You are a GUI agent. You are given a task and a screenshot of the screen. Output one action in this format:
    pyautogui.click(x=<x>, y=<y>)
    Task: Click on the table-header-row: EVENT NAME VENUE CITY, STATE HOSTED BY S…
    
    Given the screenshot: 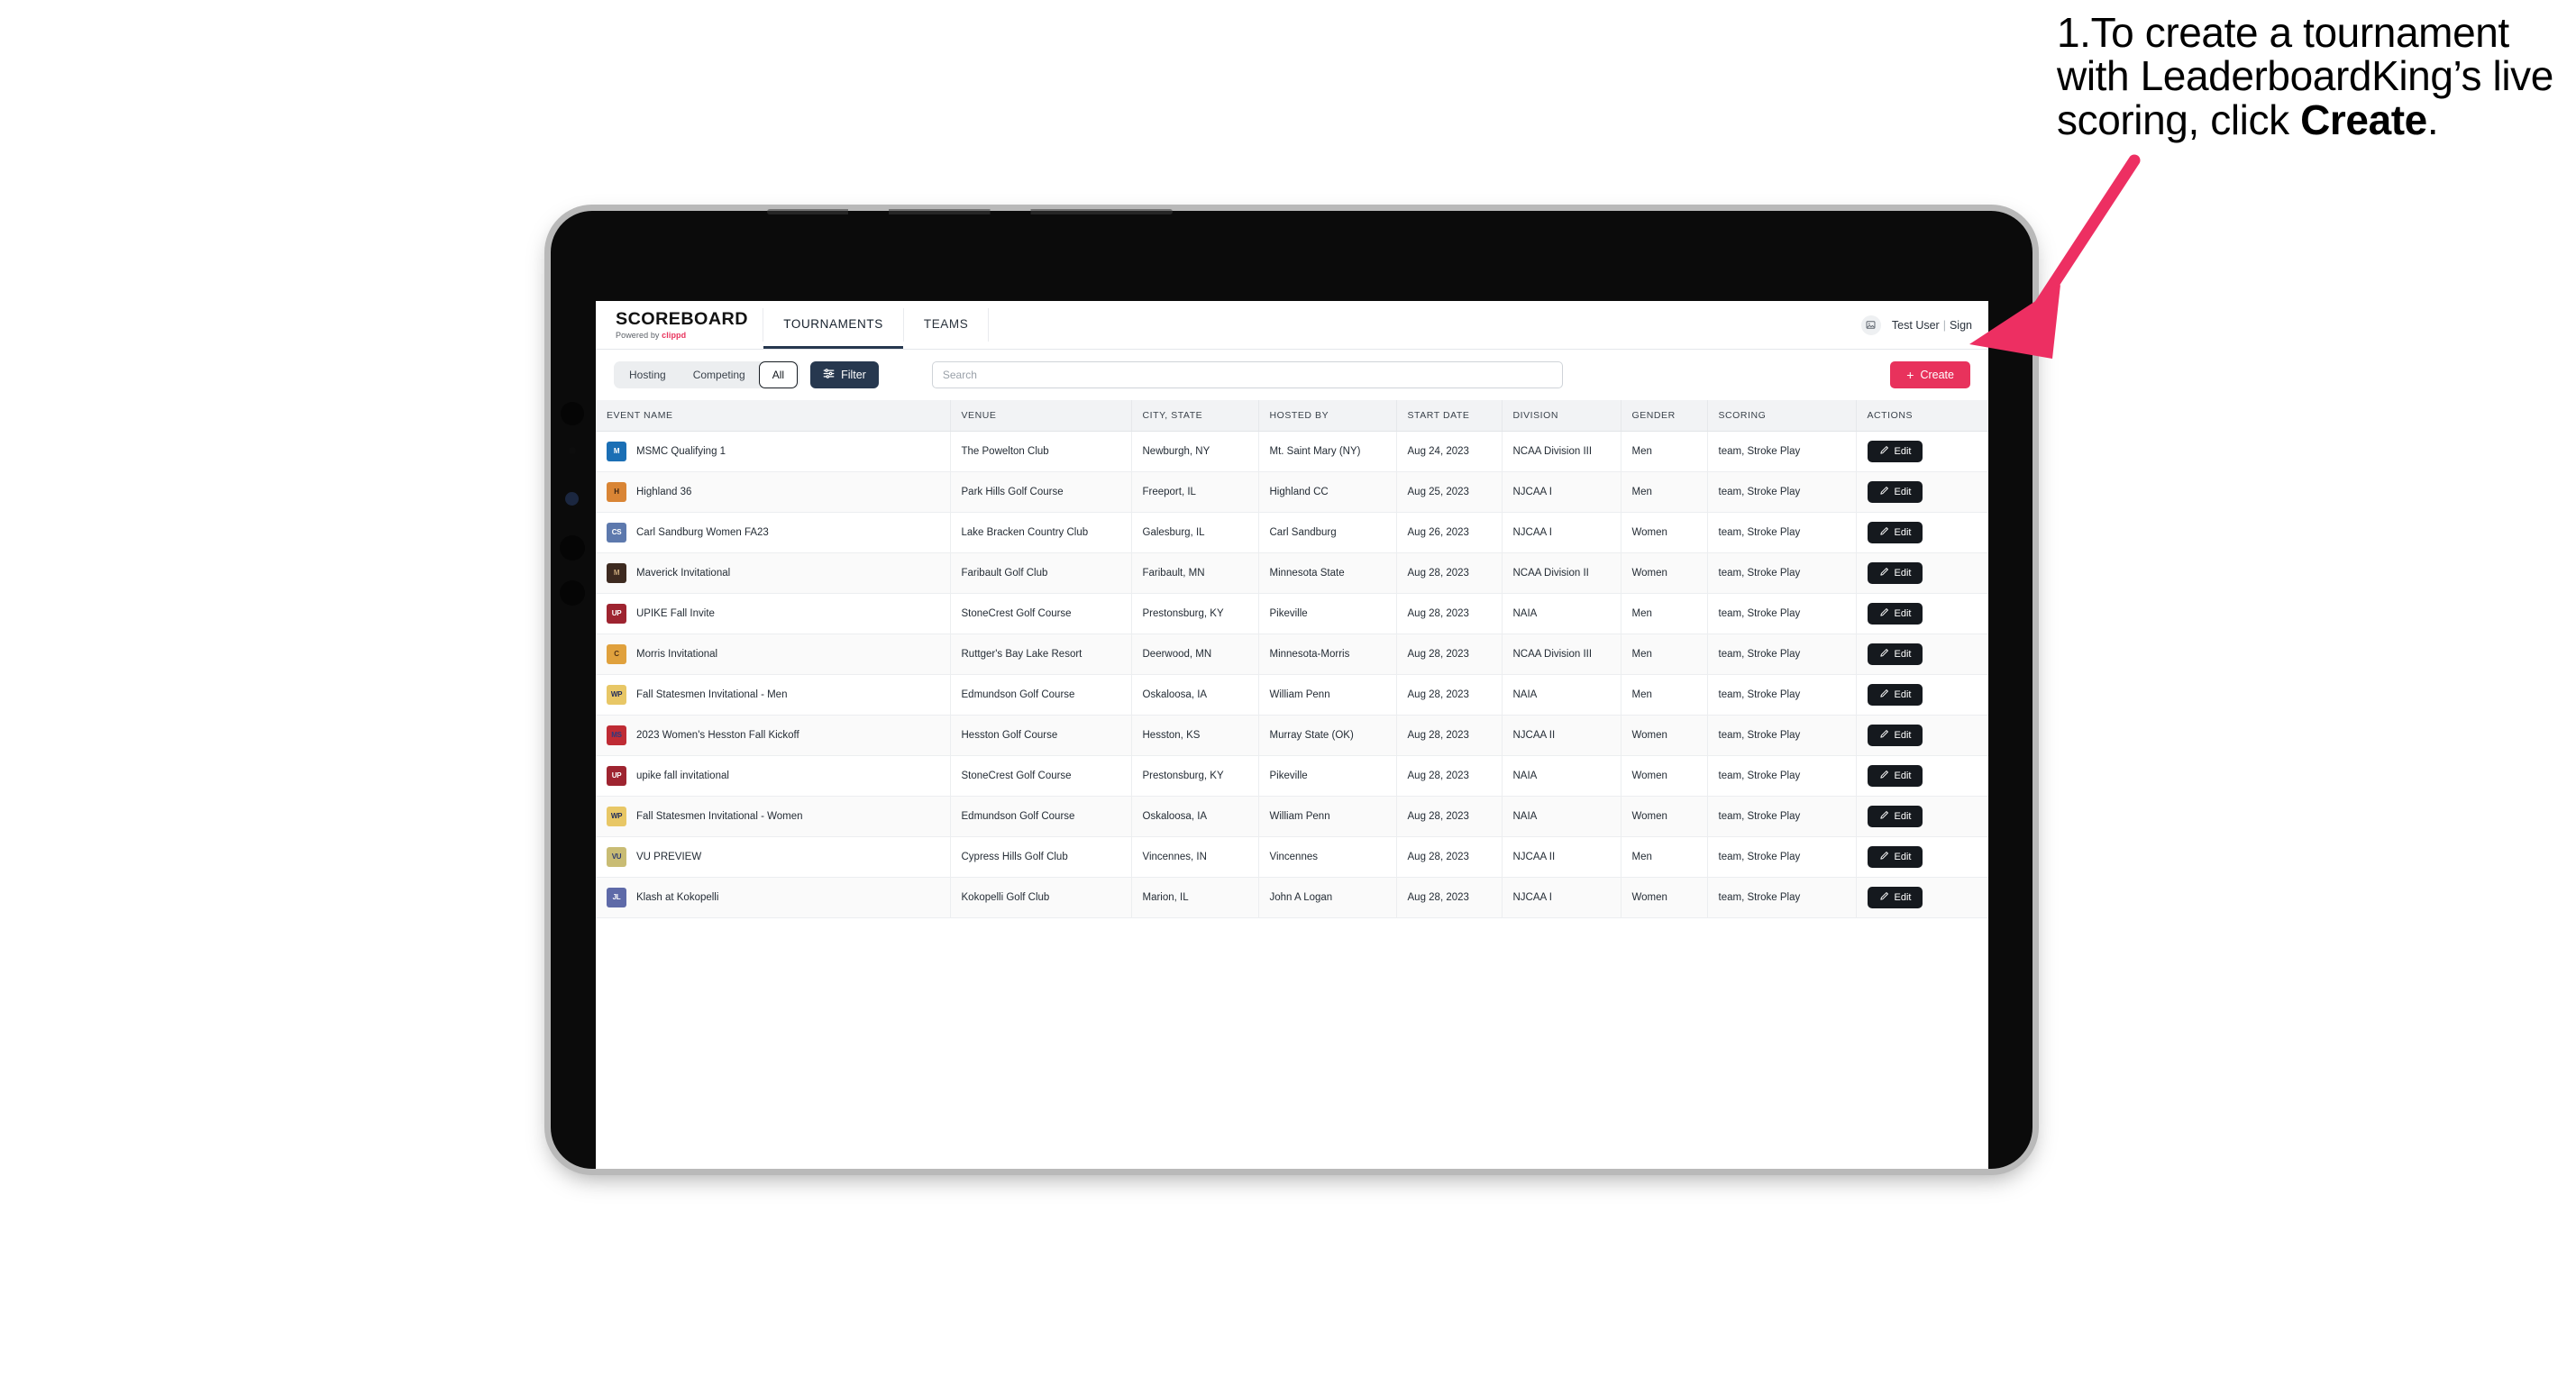 What is the action you would take?
    pyautogui.click(x=1292, y=416)
    